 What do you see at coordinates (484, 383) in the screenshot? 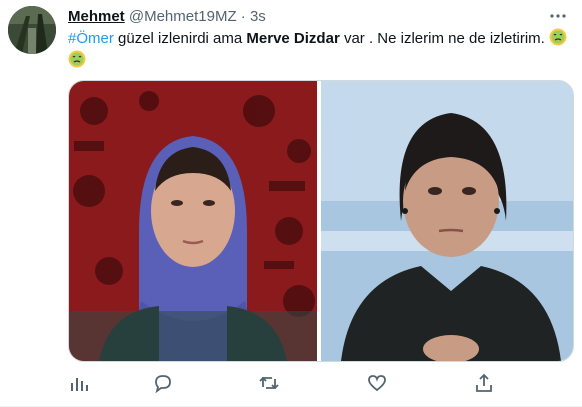
I see `share-icon` at bounding box center [484, 383].